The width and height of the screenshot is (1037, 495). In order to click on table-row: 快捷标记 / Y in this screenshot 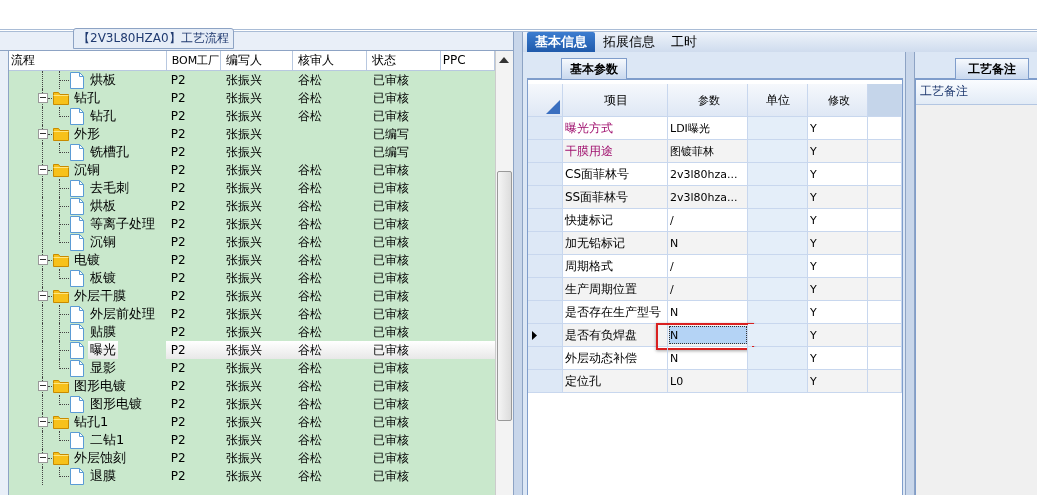, I will do `click(715, 220)`.